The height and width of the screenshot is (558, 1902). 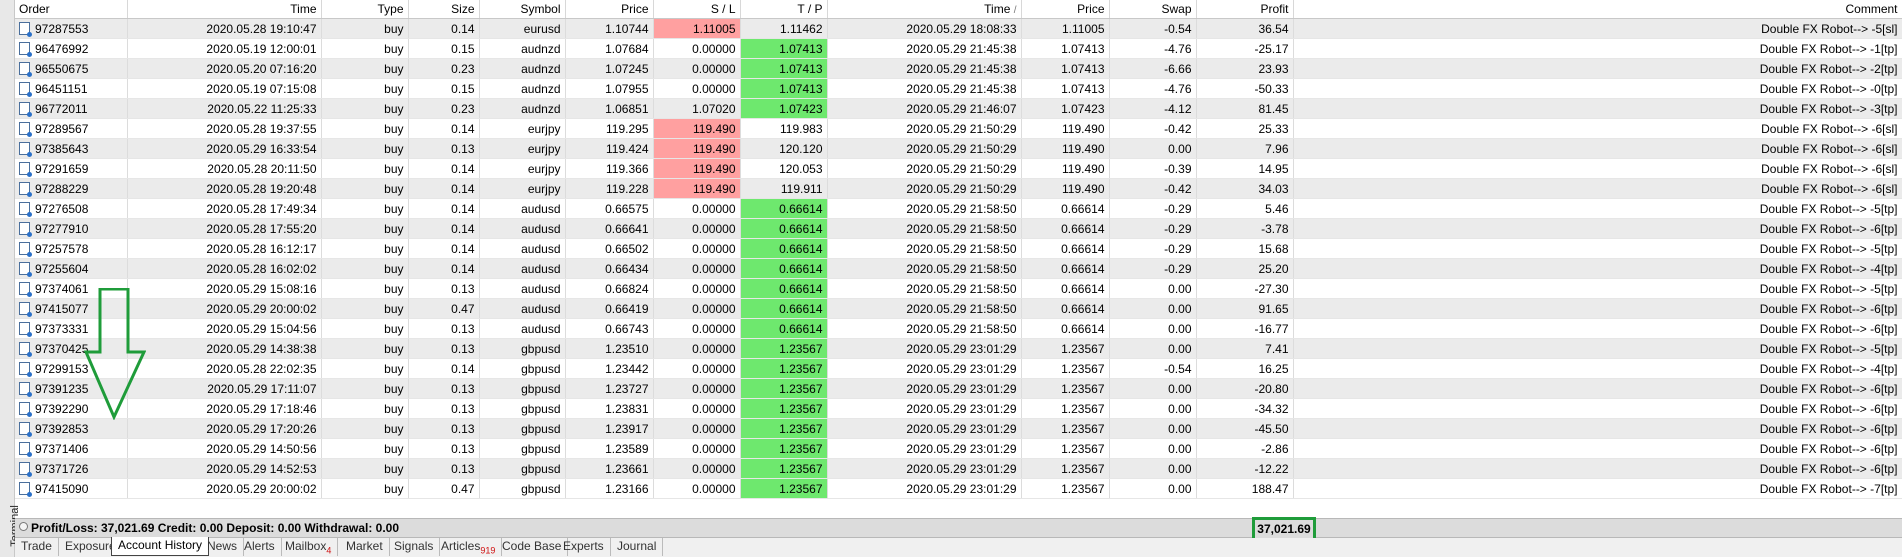 What do you see at coordinates (115, 354) in the screenshot?
I see `annotation-down-arrow-icon` at bounding box center [115, 354].